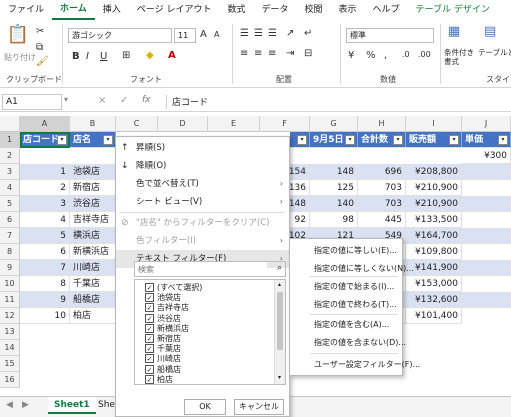  I want to click on tab-insert: 挿入, so click(112, 10).